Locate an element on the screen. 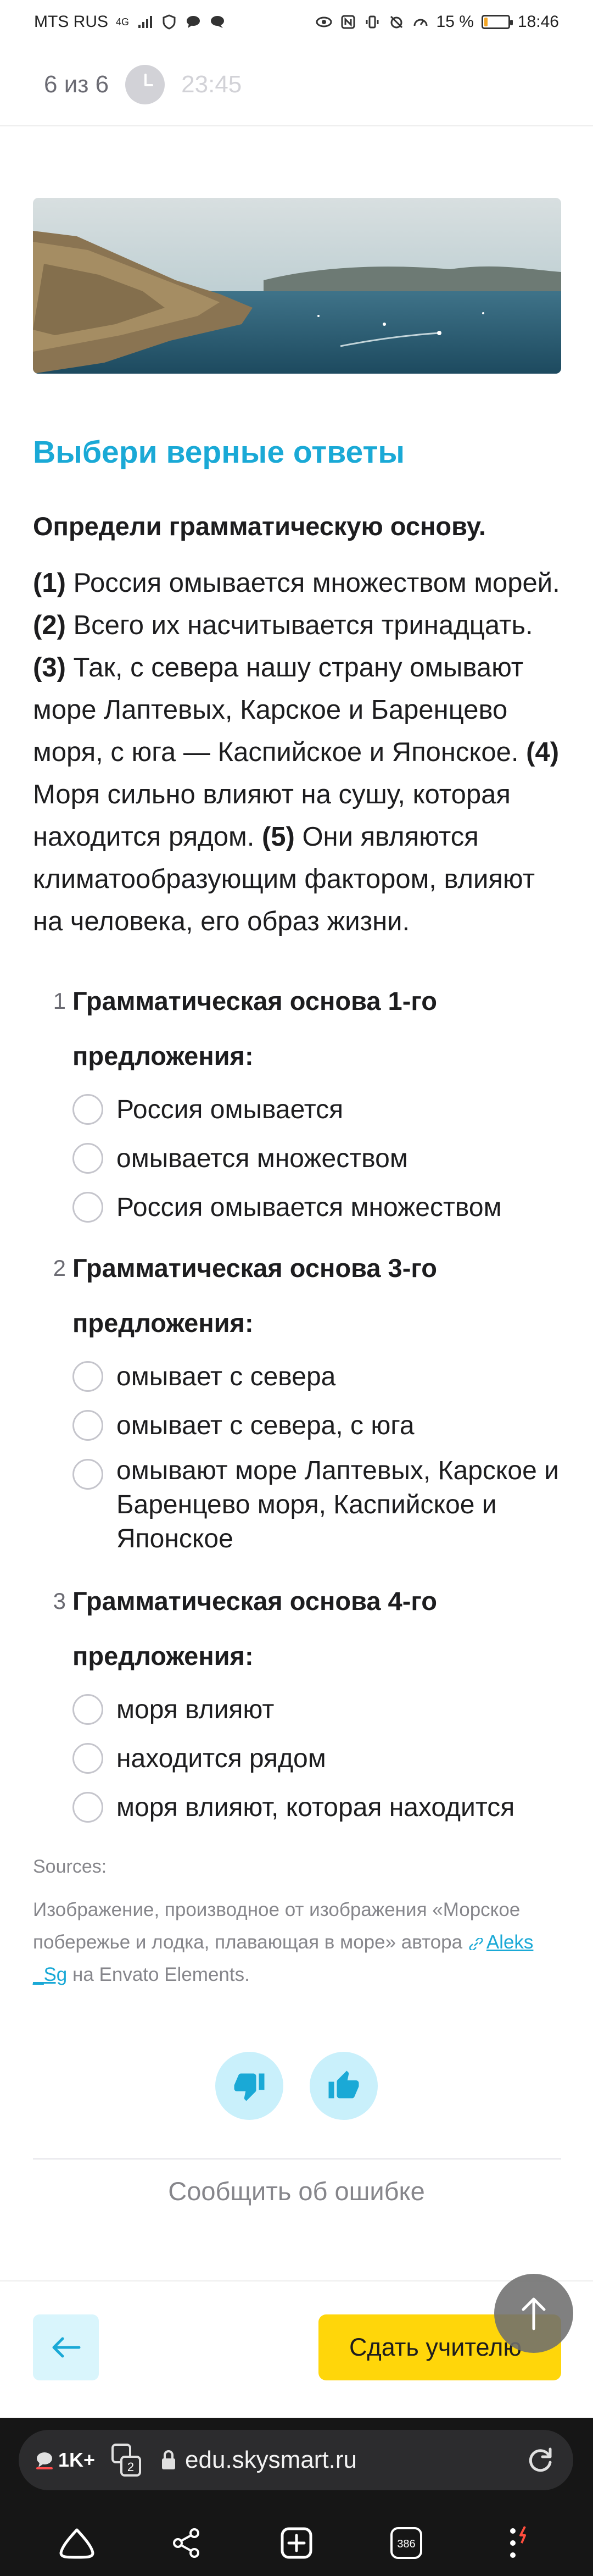 This screenshot has height=2576, width=593. back-button is located at coordinates (66, 2347).